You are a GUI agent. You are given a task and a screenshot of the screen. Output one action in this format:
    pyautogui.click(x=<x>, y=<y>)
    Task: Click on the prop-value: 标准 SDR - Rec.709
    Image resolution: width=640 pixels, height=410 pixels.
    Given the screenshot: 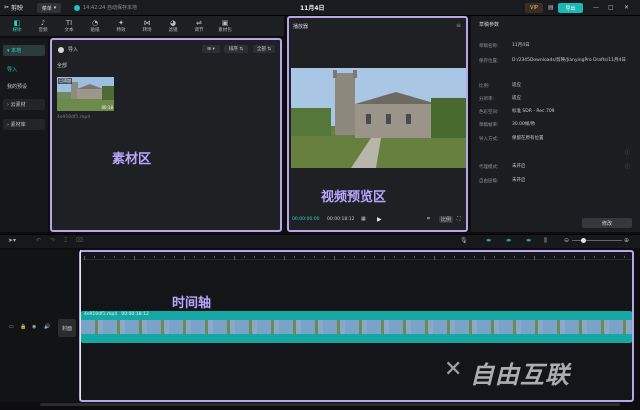 What is the action you would take?
    pyautogui.click(x=533, y=111)
    